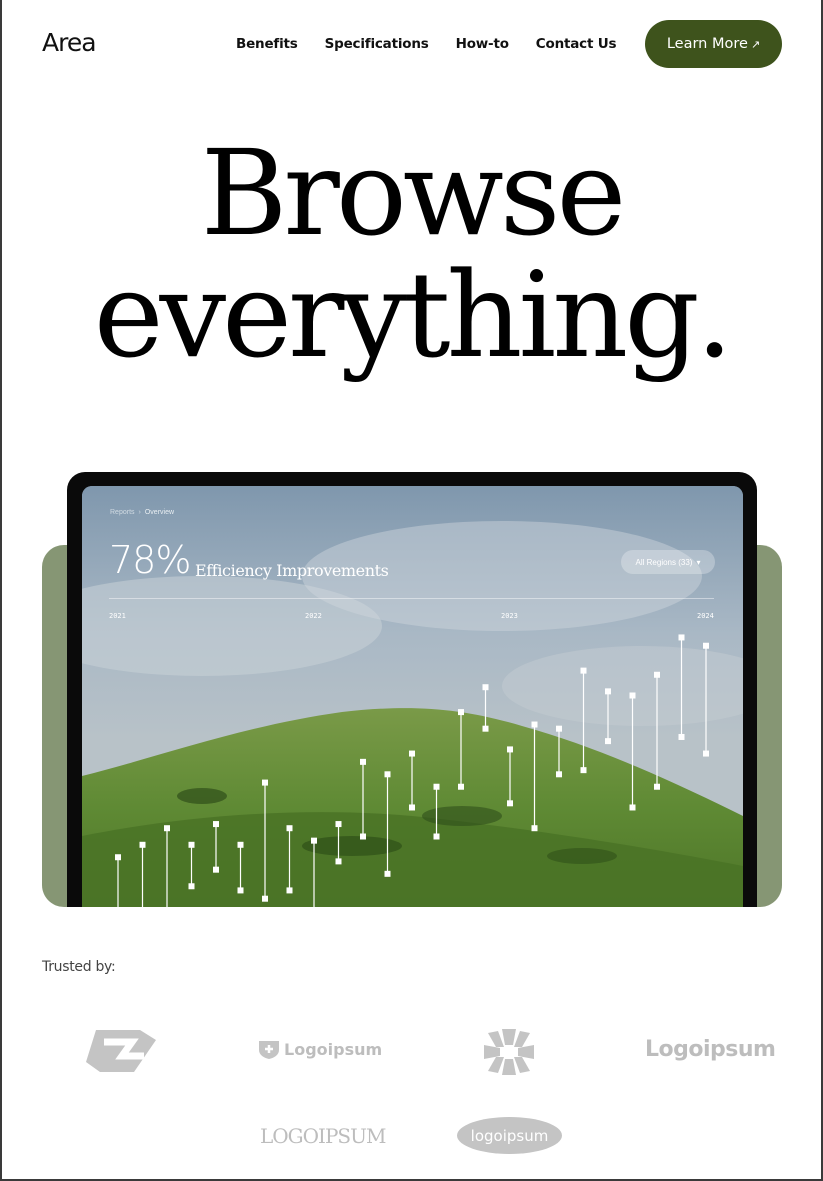 The width and height of the screenshot is (823, 1181). I want to click on learn-more-label: Learn More, so click(707, 44).